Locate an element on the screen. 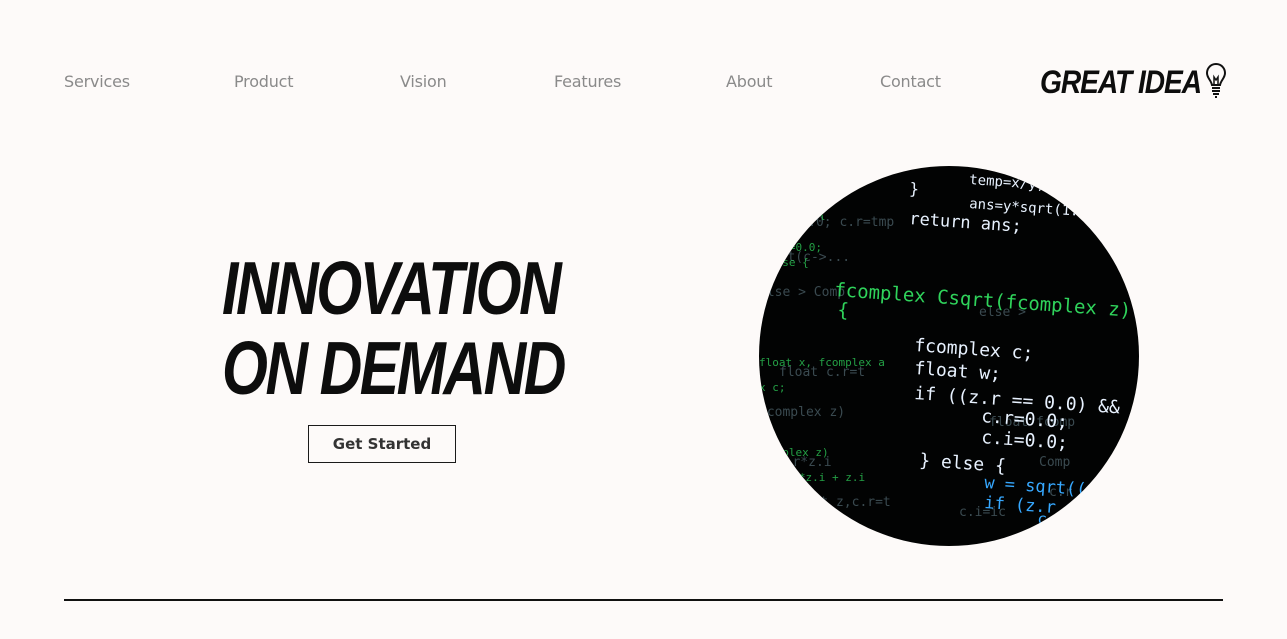 Image resolution: width=1287 pixels, height=639 pixels. code-fragment-text: { is located at coordinates (822, 214).